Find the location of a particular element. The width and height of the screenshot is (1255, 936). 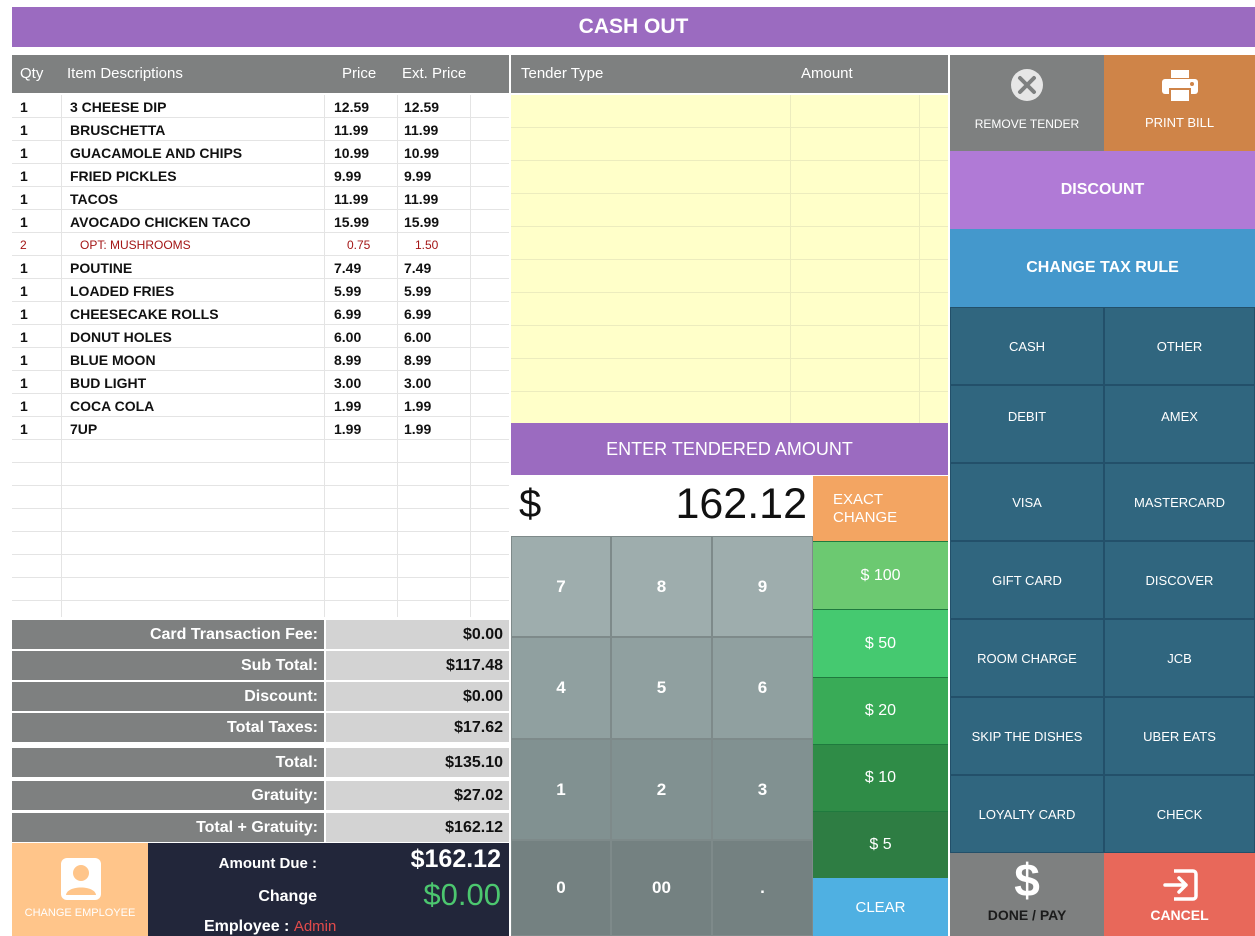

row-description: GUACAMOLE AND CHIPS is located at coordinates (156, 153).